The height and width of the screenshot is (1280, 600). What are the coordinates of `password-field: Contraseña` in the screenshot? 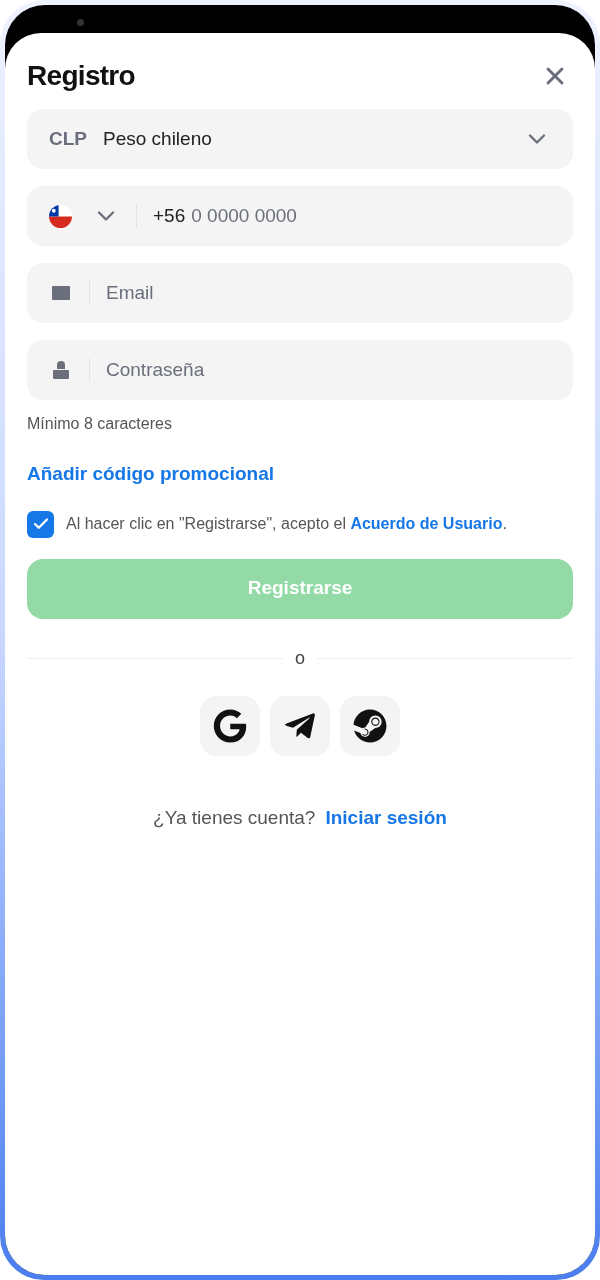 It's located at (300, 370).